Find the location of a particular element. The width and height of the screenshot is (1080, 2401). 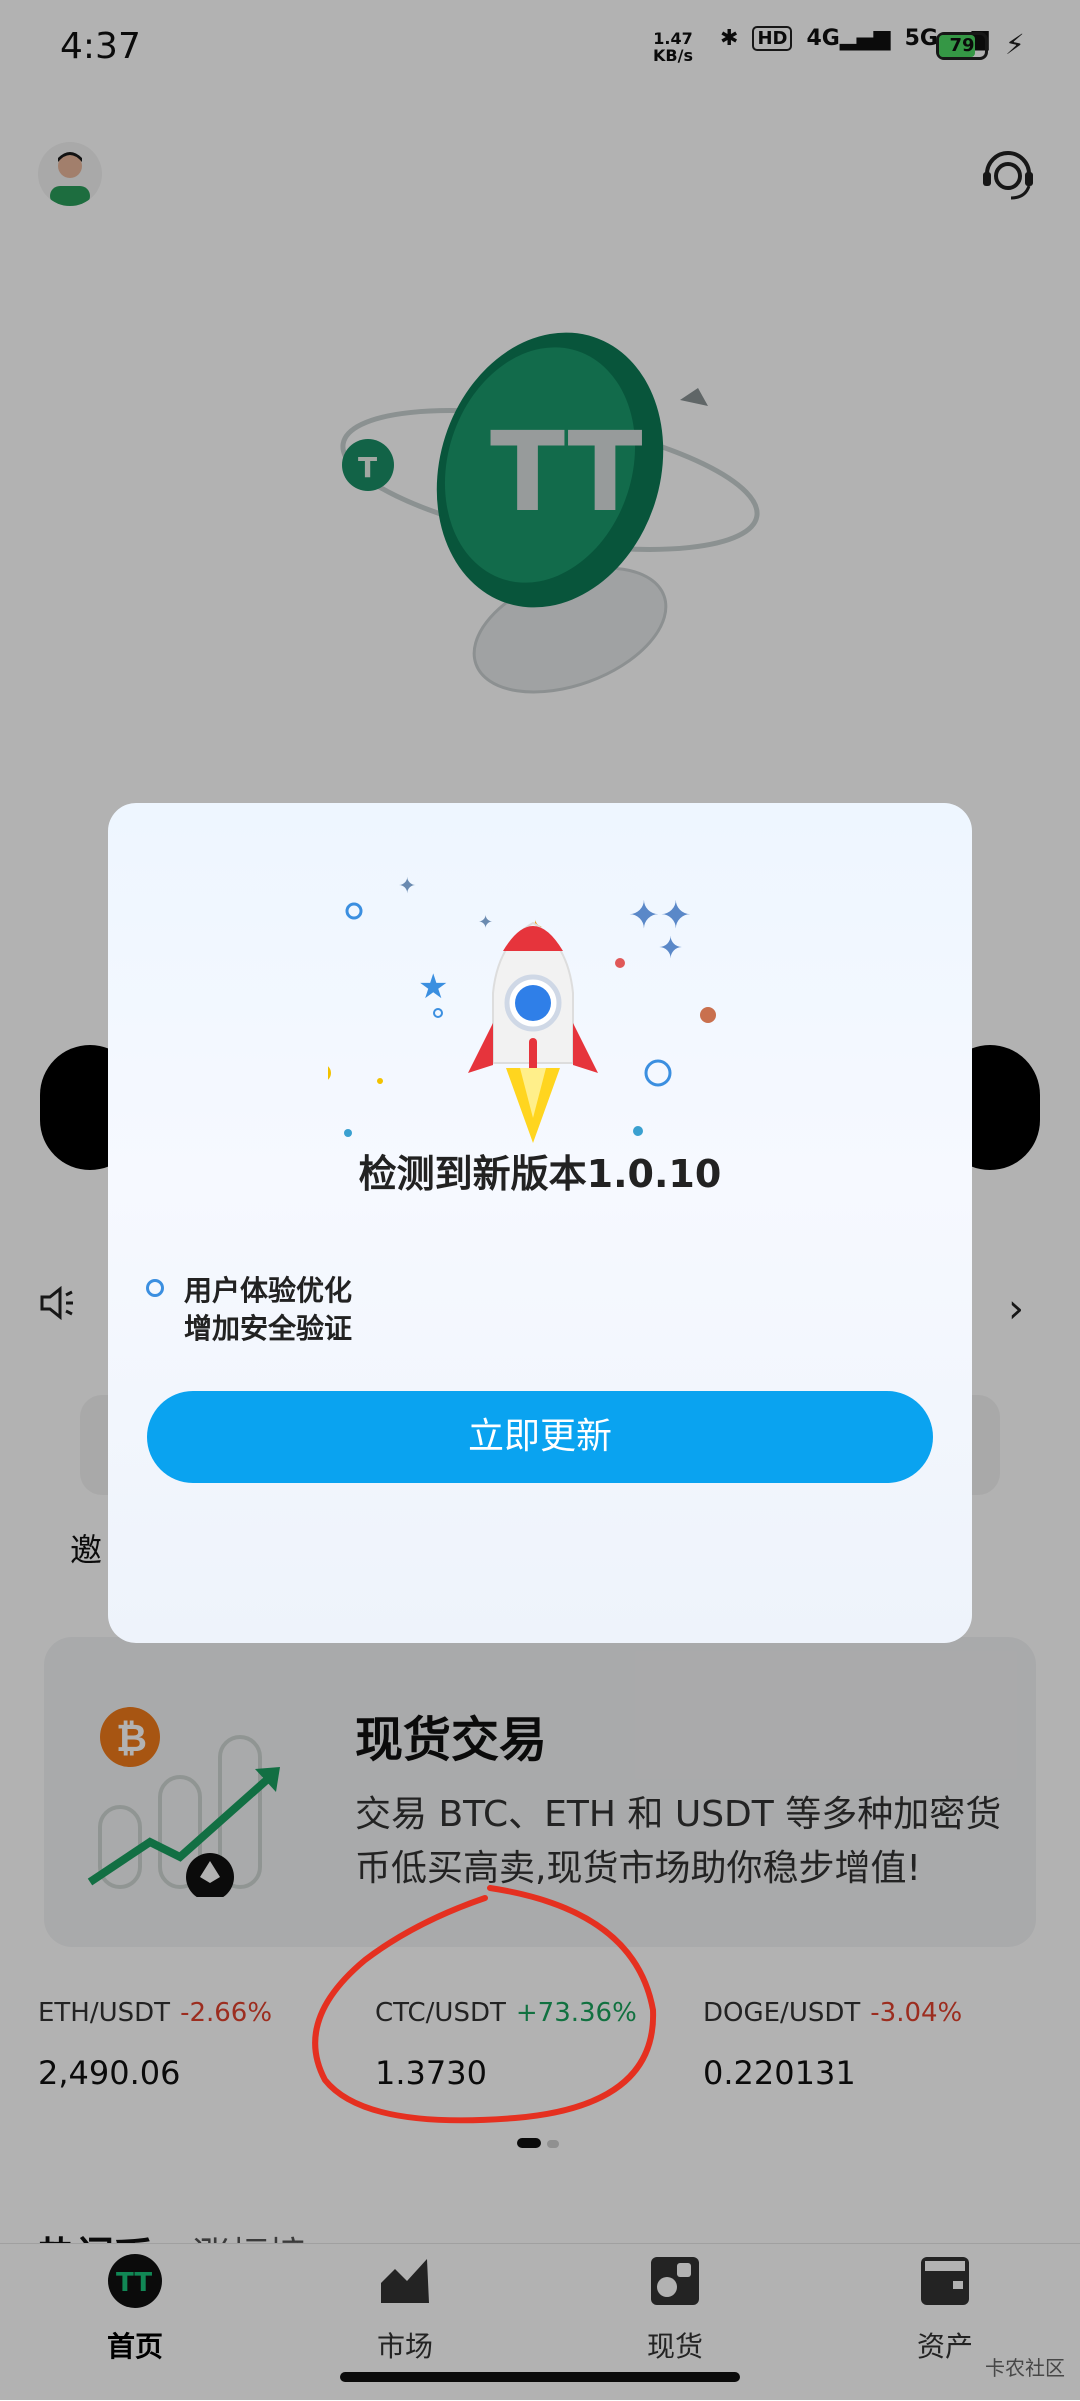

feature-item: 用户体验优化 is located at coordinates (268, 1290).